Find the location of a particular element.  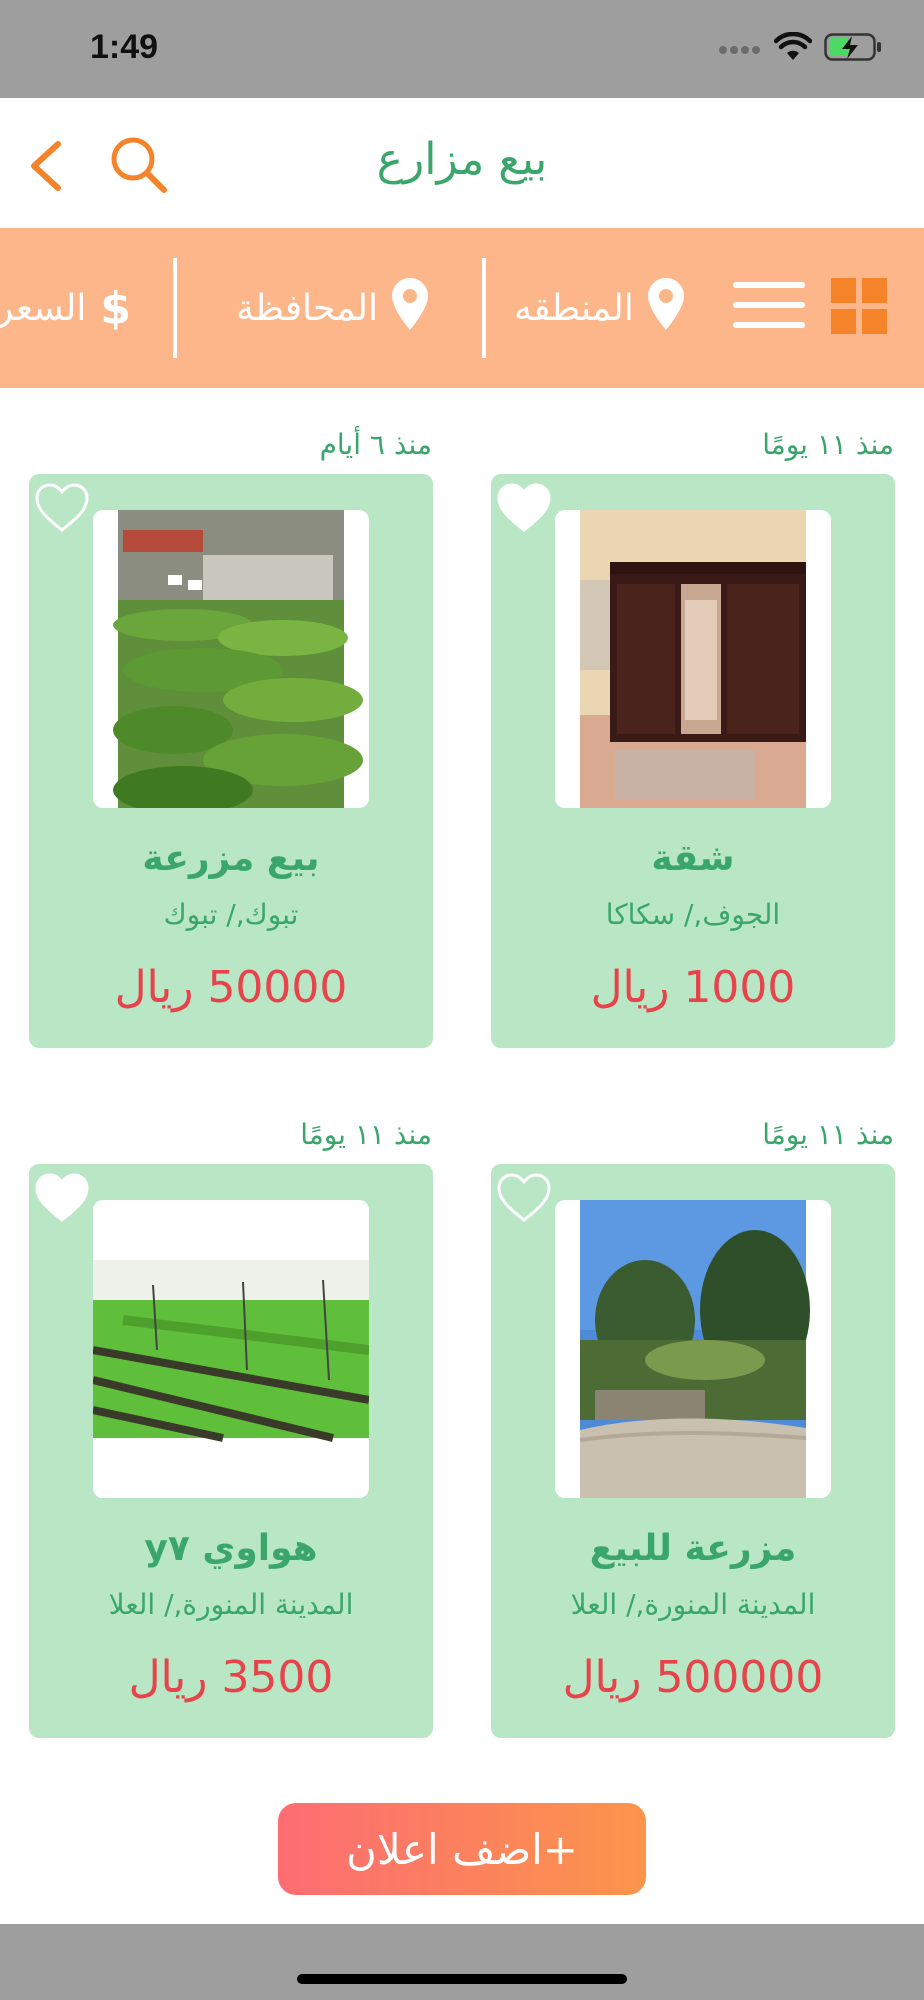

listing-price: 3500 ريال is located at coordinates (231, 1677).